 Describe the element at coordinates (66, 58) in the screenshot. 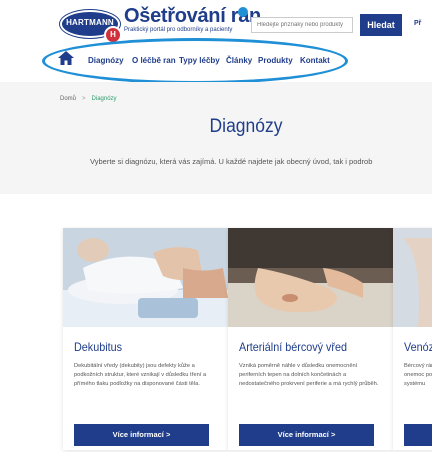

I see `home-icon` at that location.